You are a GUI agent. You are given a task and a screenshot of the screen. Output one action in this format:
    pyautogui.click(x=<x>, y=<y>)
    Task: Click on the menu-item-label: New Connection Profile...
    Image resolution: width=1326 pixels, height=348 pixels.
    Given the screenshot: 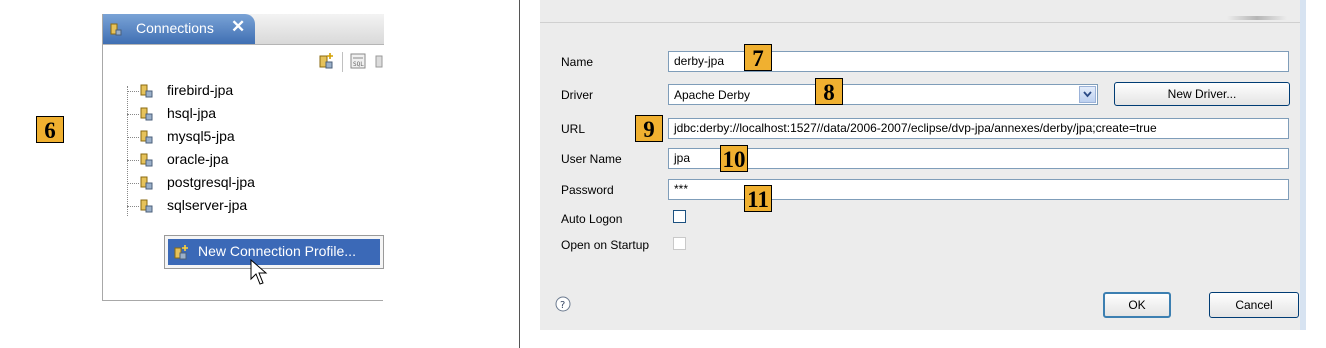 What is the action you would take?
    pyautogui.click(x=277, y=251)
    